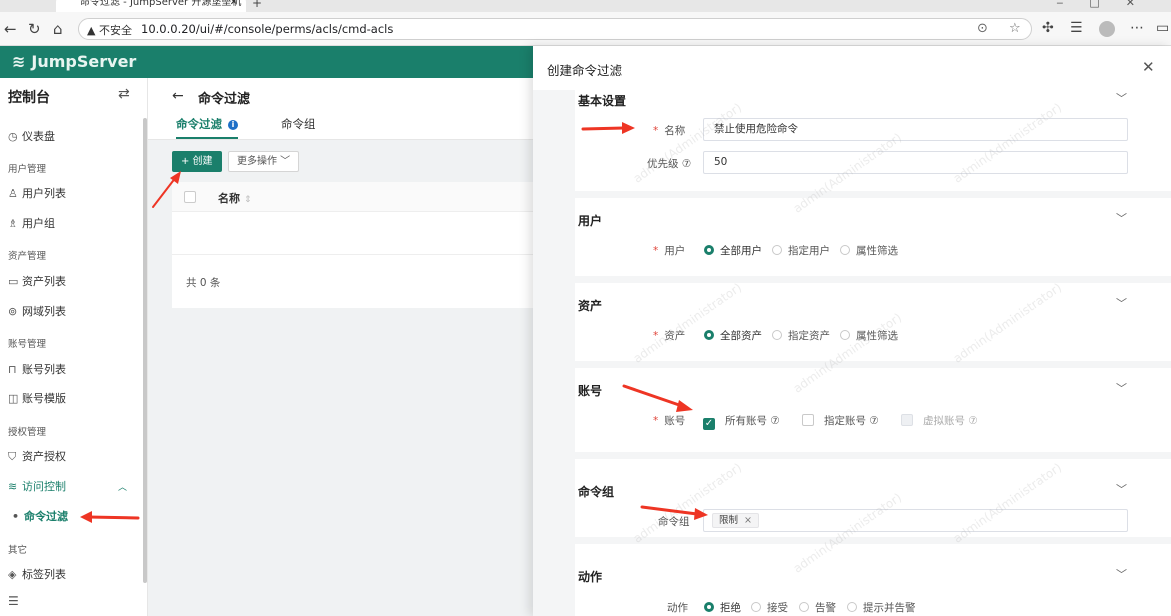 The width and height of the screenshot is (1171, 616). I want to click on reload-icon: ↻, so click(34, 29).